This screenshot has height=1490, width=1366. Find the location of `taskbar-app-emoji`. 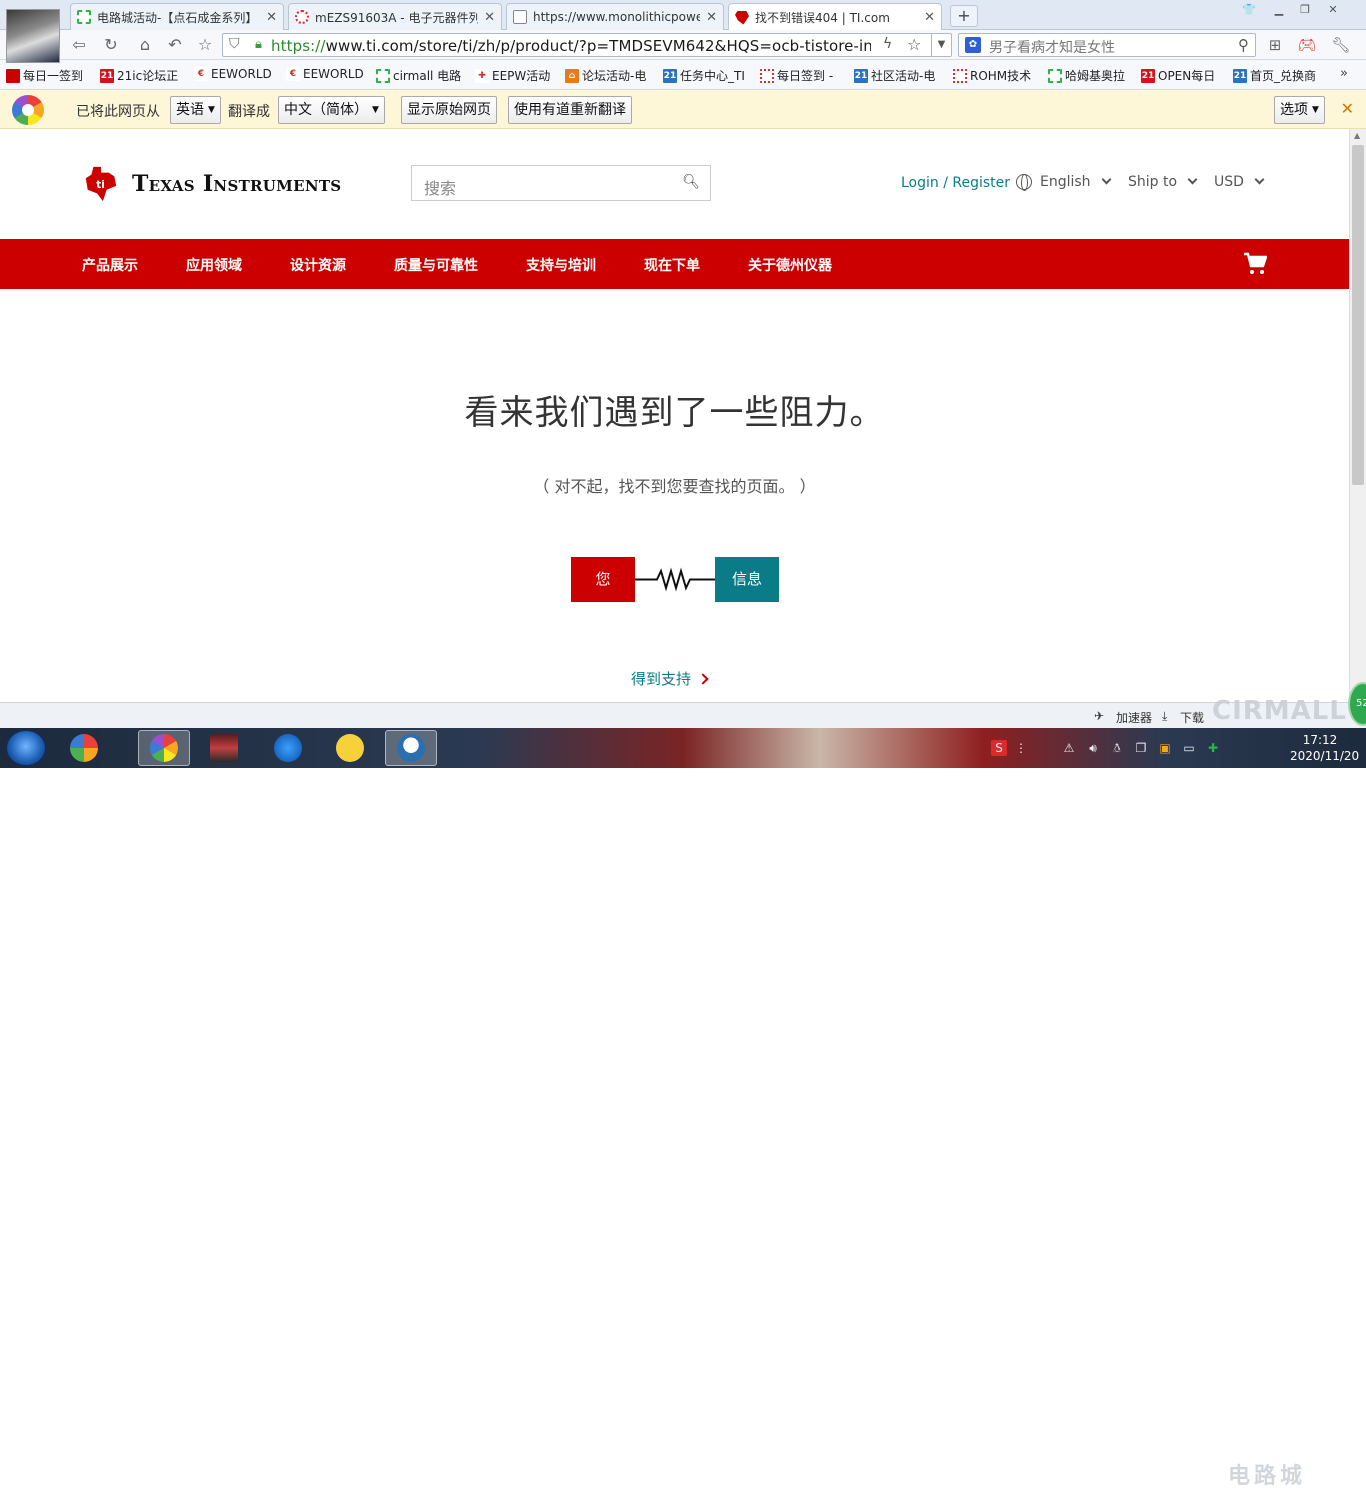

taskbar-app-emoji is located at coordinates (350, 748).